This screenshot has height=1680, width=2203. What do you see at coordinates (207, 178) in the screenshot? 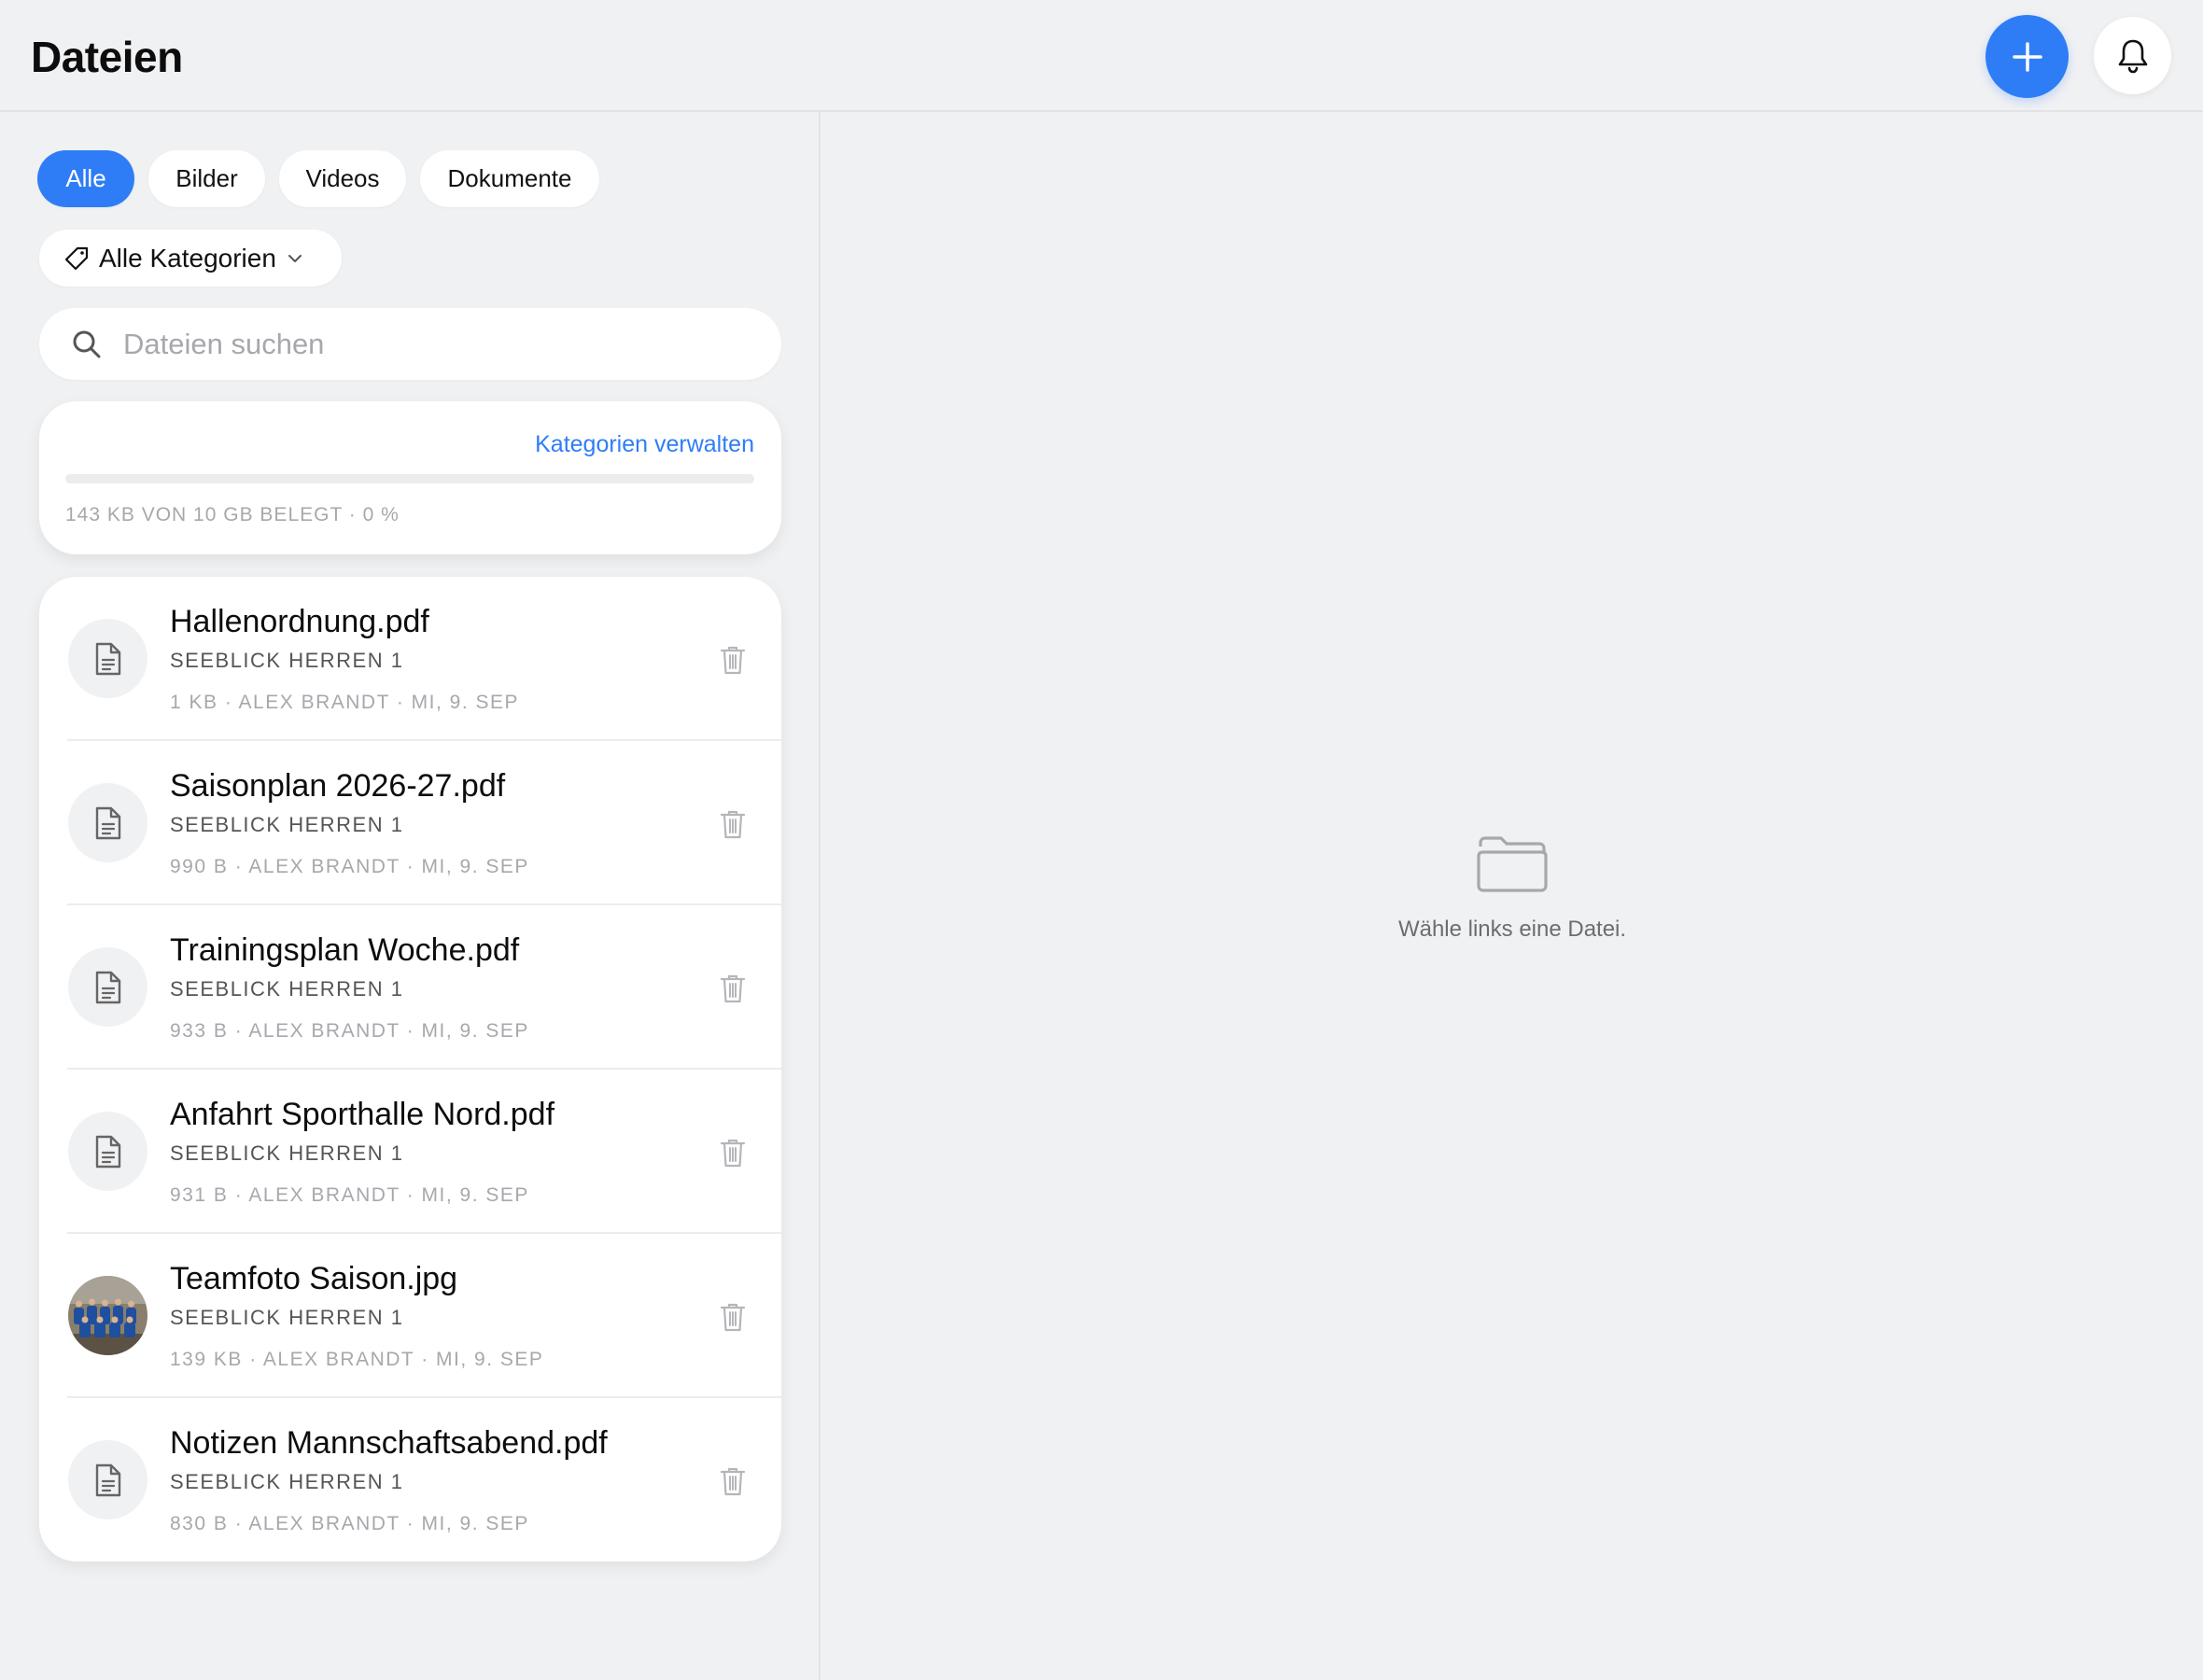
I see `filter-chip-images: Bilder` at bounding box center [207, 178].